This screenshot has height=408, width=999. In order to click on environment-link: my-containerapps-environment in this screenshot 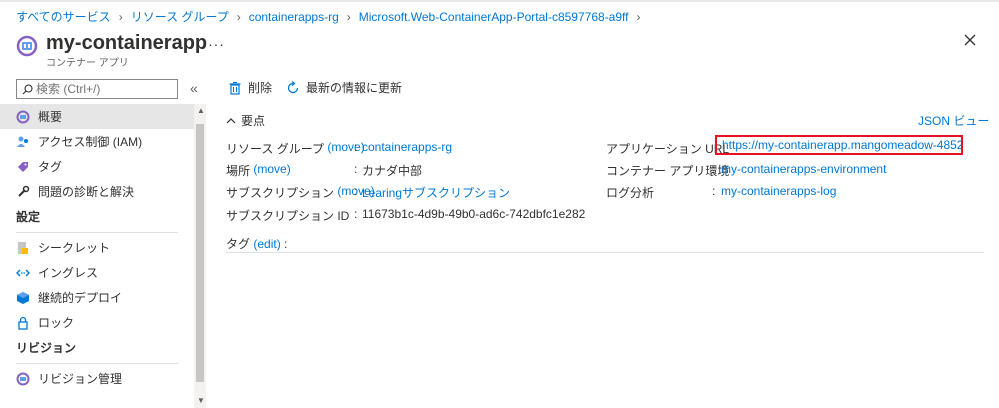, I will do `click(803, 169)`.